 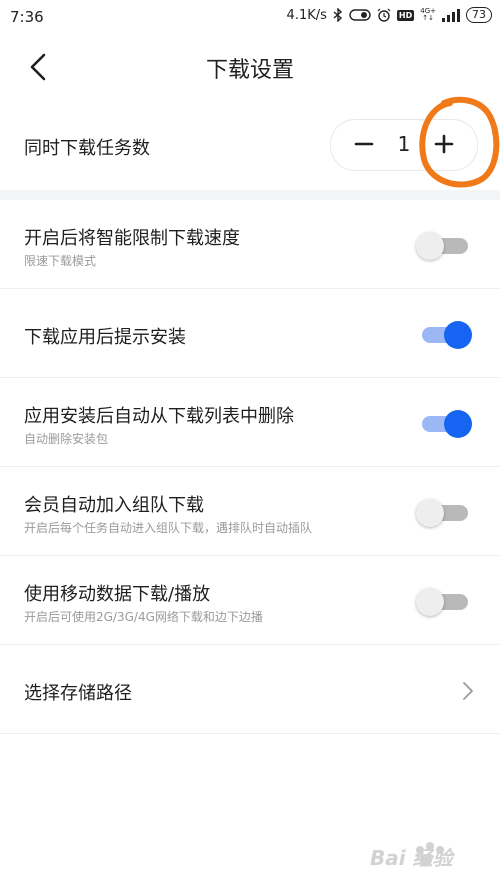 I want to click on setting-row-mobile-data: 使用移动数据下载/播放 开启后可使用2G/3G/4G网络下载和边下边播, so click(x=250, y=600).